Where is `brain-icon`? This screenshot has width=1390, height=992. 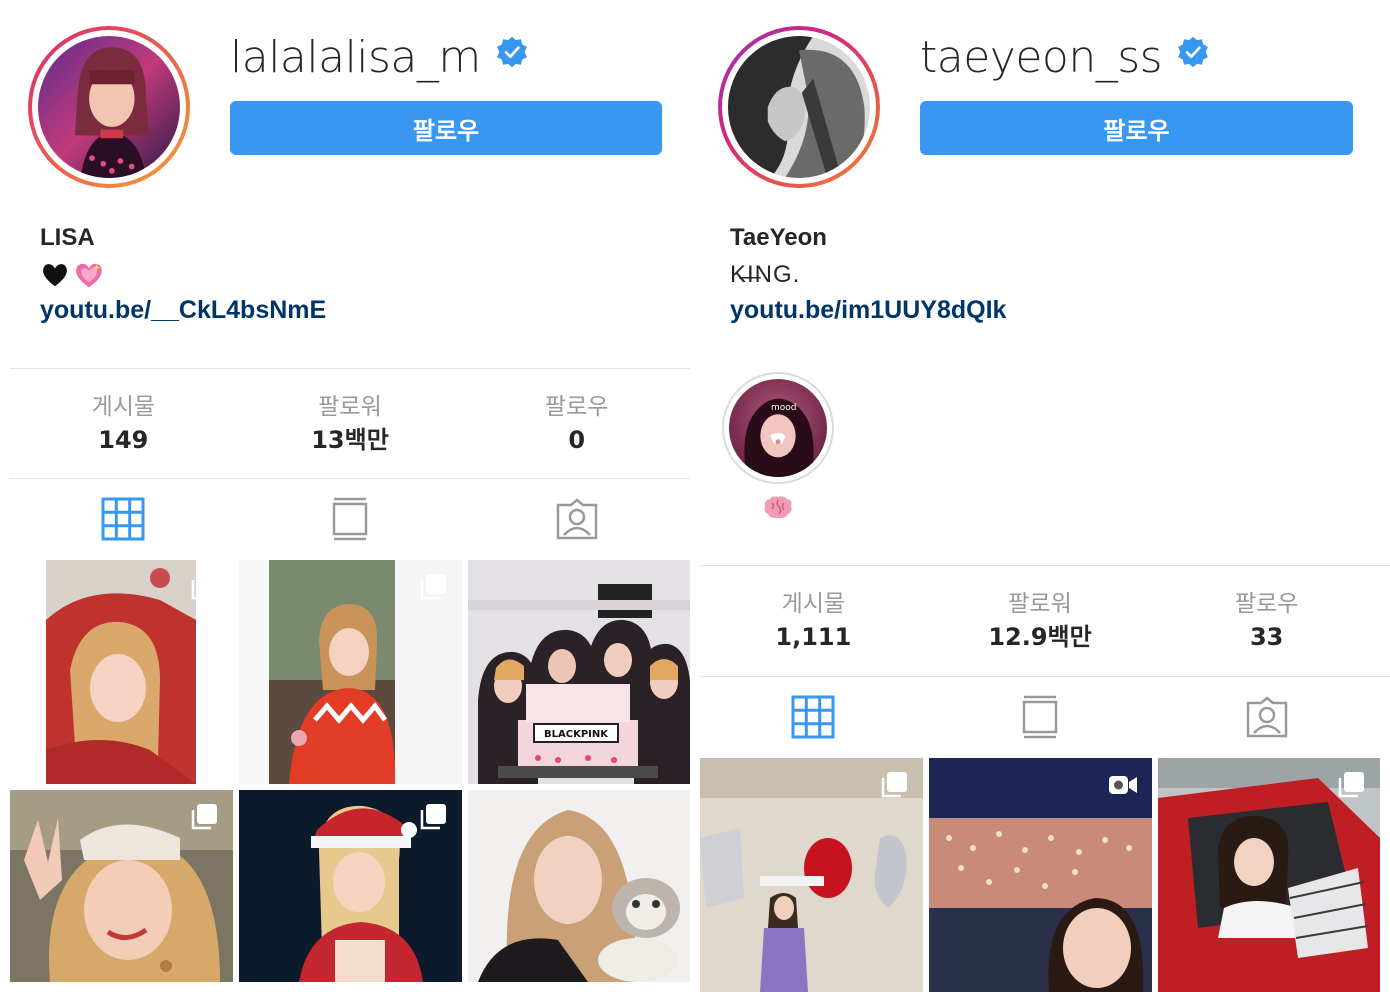 brain-icon is located at coordinates (778, 507).